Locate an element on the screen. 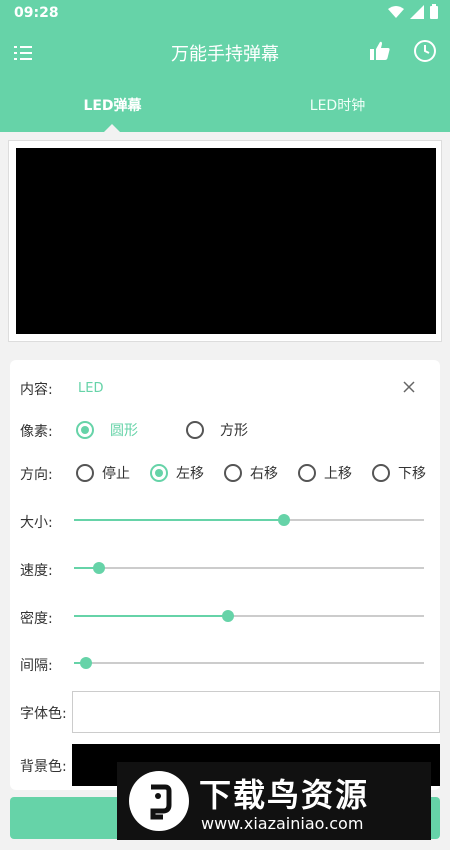  direction-option-up: 上移 is located at coordinates (325, 473).